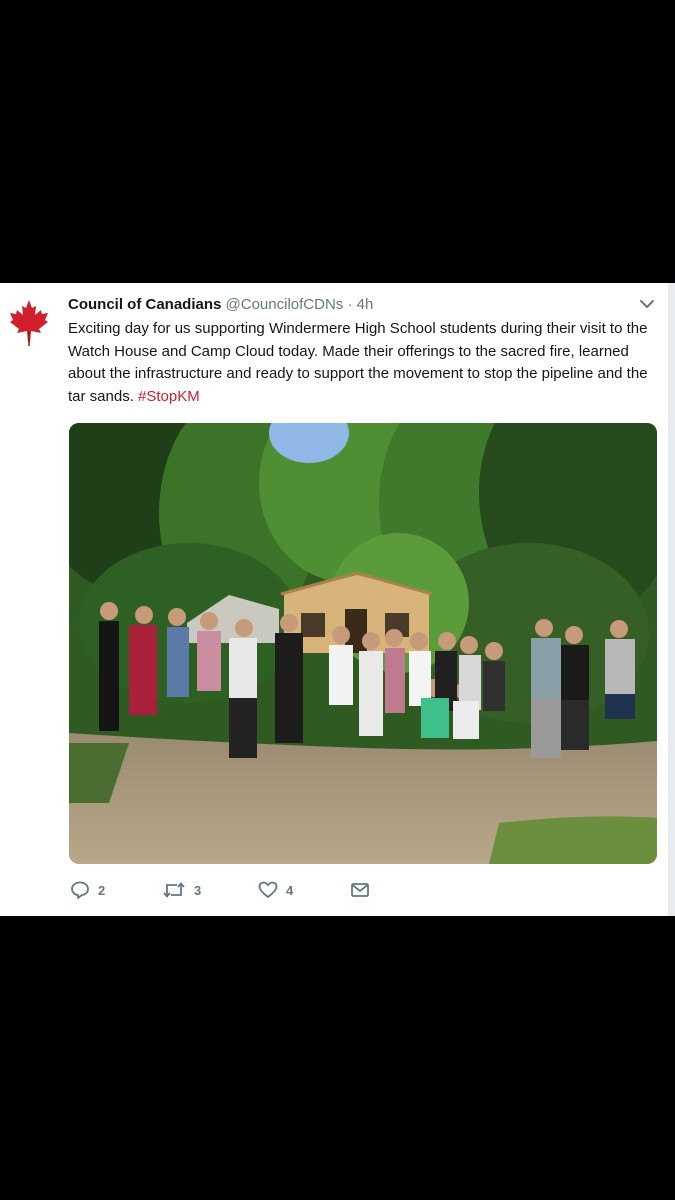  I want to click on reply-count: 2, so click(102, 890).